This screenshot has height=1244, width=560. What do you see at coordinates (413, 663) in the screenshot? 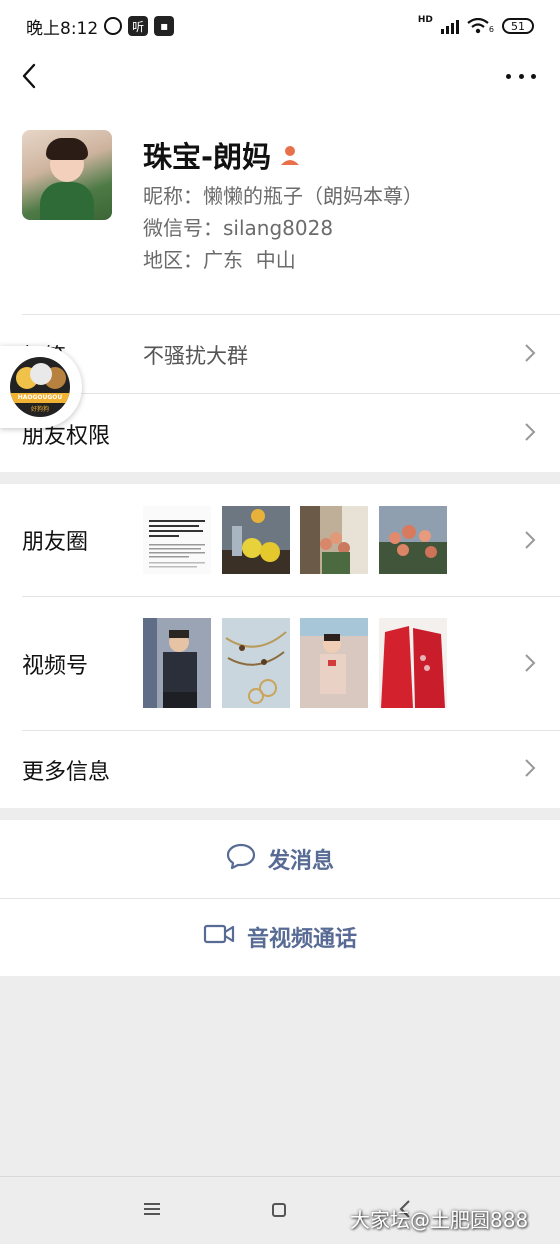
I see `channels-thumb-red-coat` at bounding box center [413, 663].